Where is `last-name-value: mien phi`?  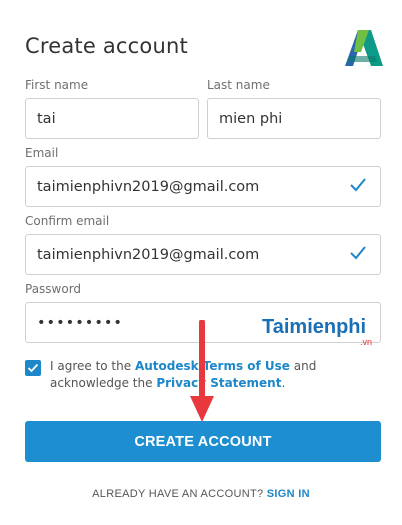
last-name-value: mien phi is located at coordinates (251, 118).